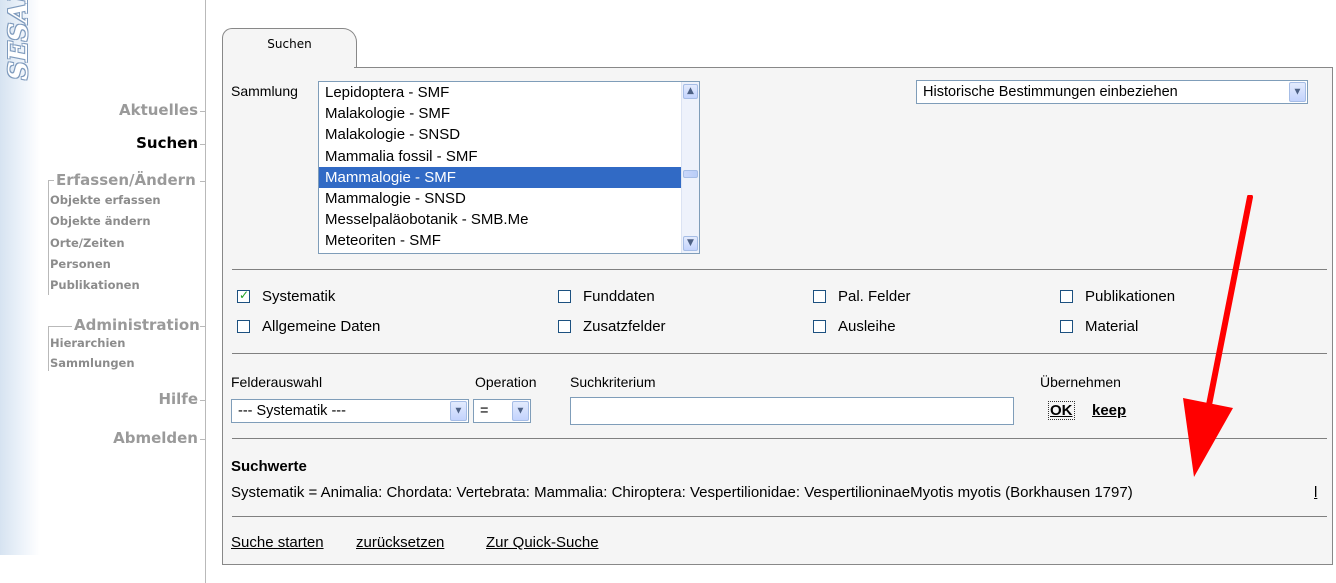 The width and height of the screenshot is (1336, 583). Describe the element at coordinates (509, 134) in the screenshot. I see `sammlung-option: Malakologie - SNSD` at that location.